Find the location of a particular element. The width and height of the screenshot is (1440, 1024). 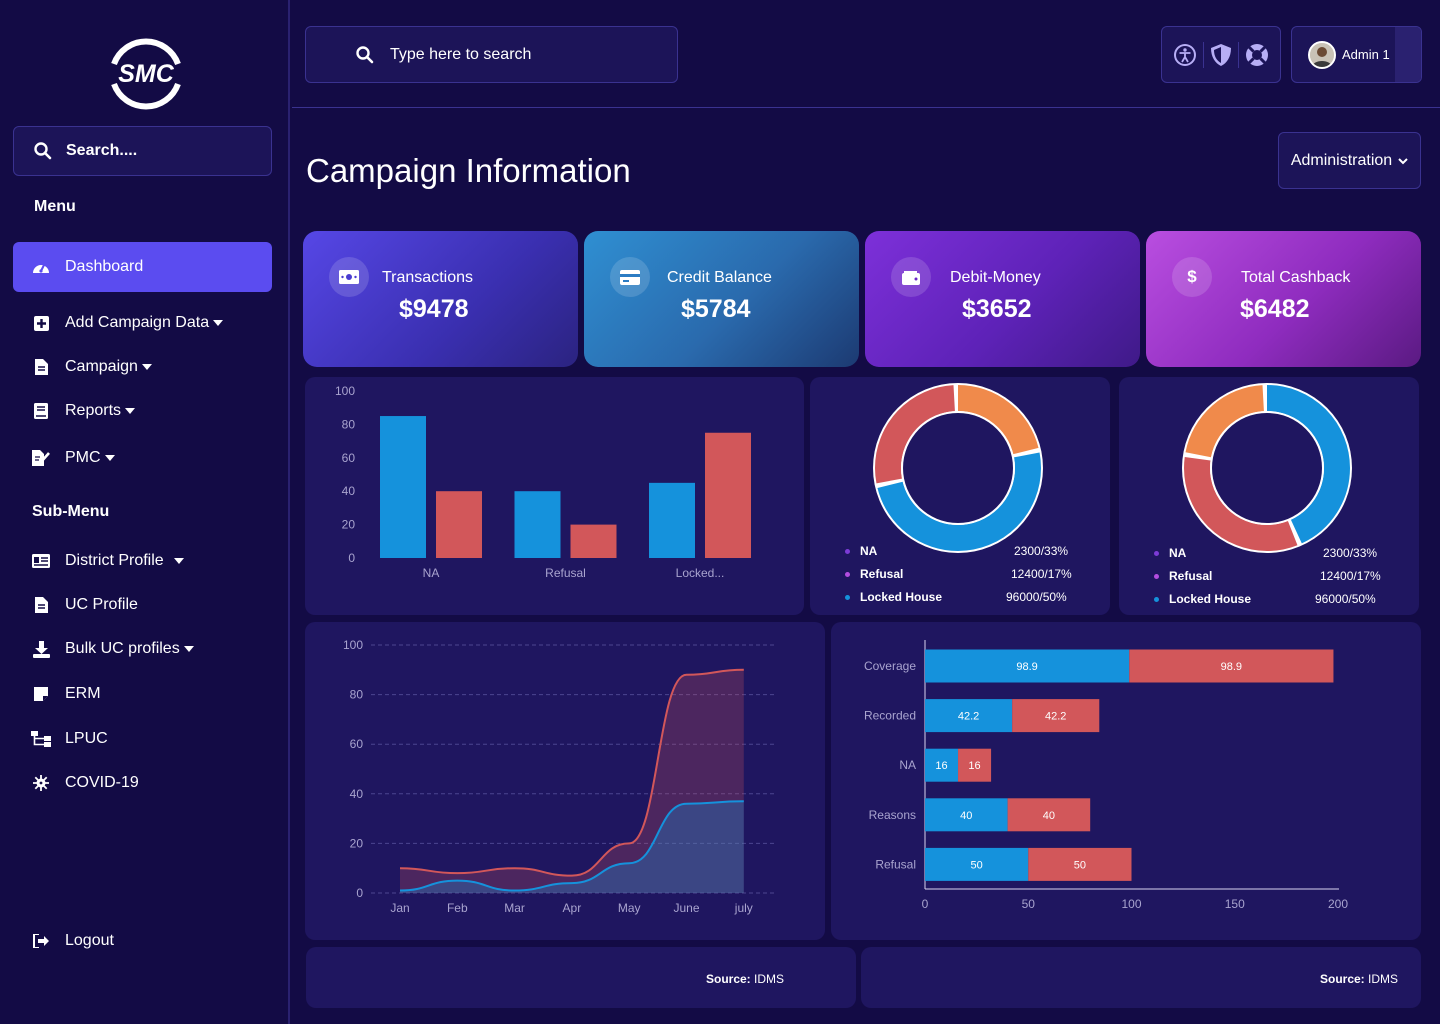

y-tick-label: 80 is located at coordinates (349, 424).